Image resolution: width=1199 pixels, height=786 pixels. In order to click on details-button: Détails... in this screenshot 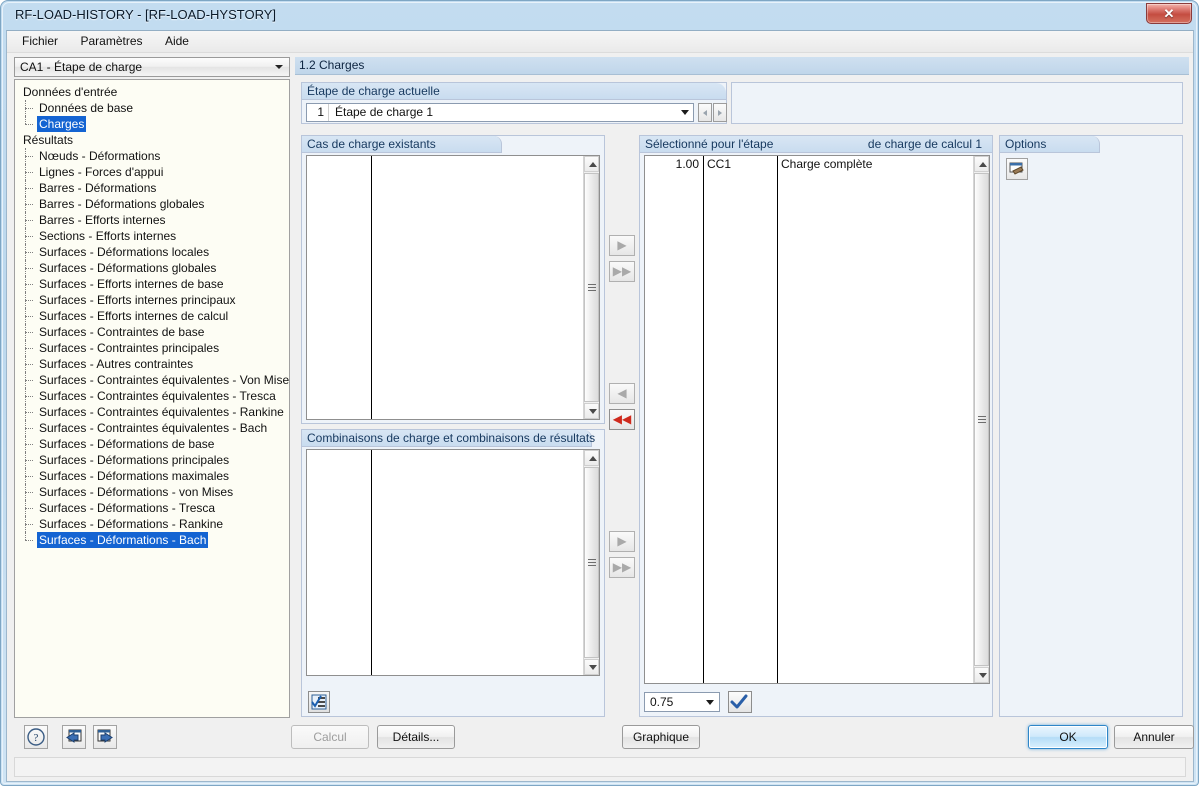, I will do `click(416, 737)`.